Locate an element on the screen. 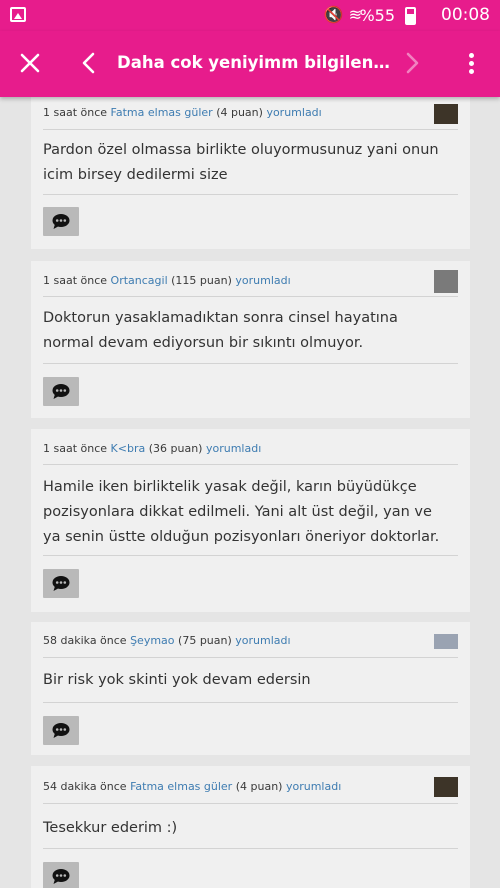  comment-text: Bir risk yok skinti yok devam edersin is located at coordinates (177, 680).